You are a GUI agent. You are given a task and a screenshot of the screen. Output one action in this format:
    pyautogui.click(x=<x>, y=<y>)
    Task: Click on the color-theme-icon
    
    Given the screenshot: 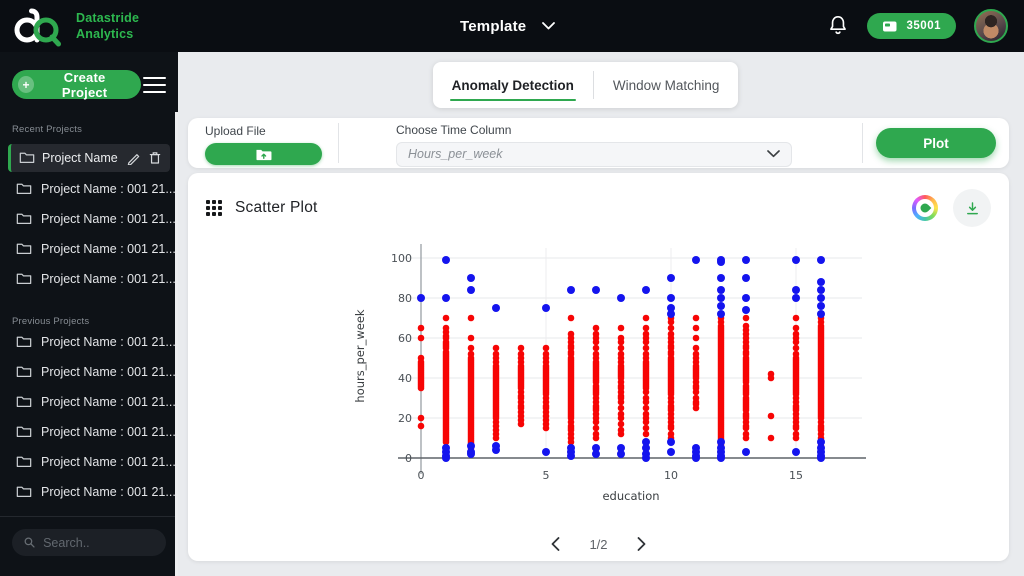 What is the action you would take?
    pyautogui.click(x=925, y=208)
    